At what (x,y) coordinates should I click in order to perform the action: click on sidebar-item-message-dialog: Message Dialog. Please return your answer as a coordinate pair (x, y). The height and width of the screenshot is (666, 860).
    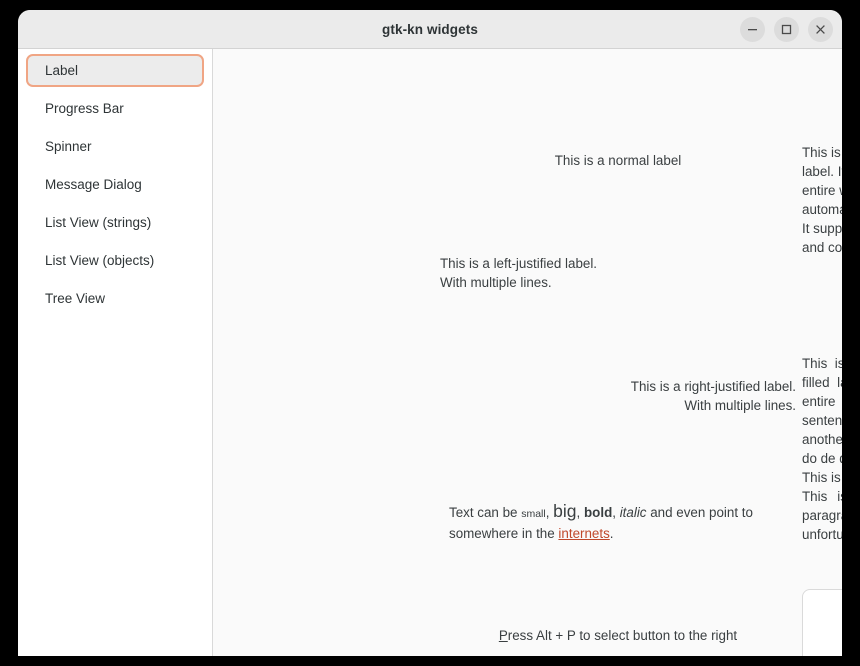
    Looking at the image, I should click on (115, 184).